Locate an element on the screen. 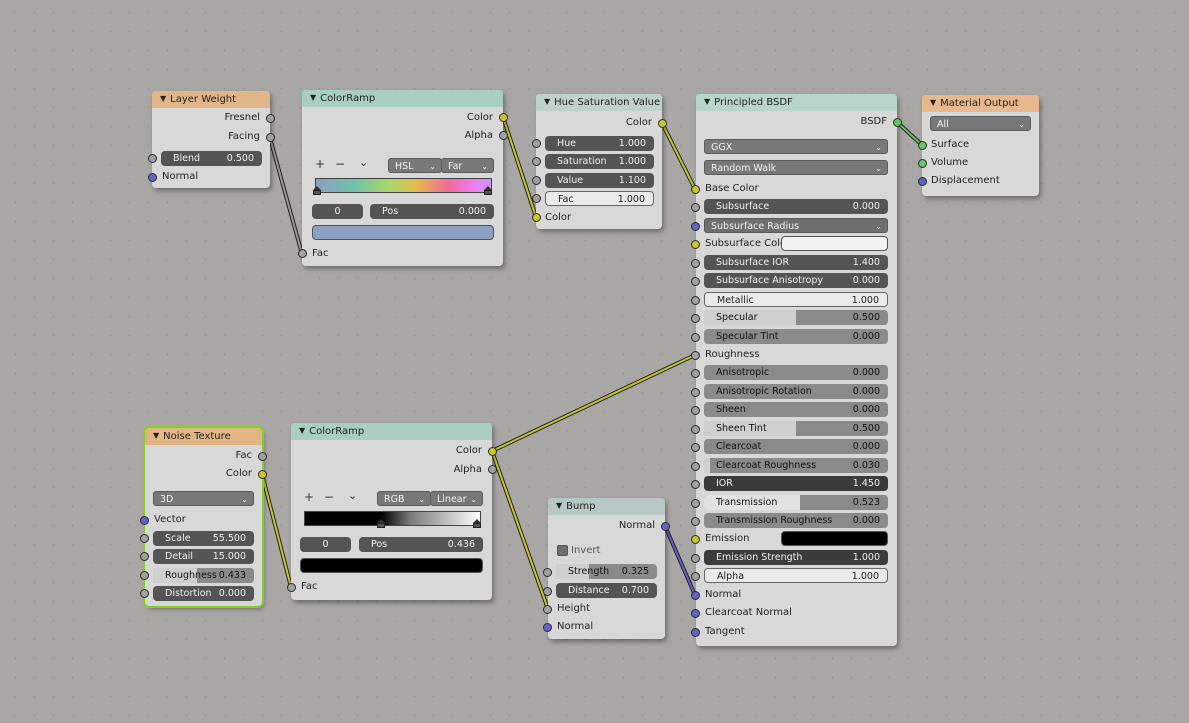 The image size is (1189, 723). blend-field: Blend 0.500 is located at coordinates (211, 158).